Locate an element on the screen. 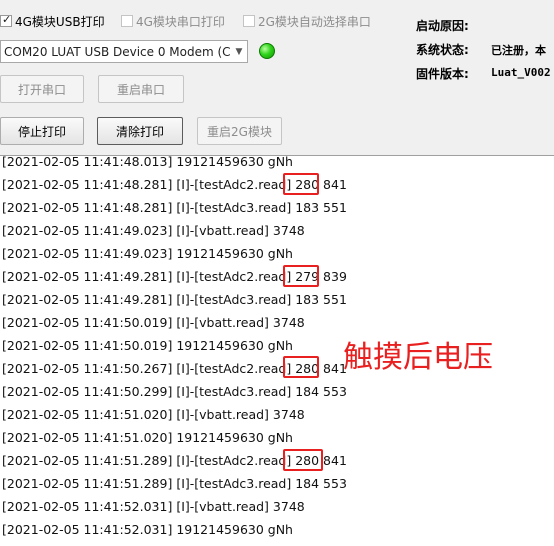 The height and width of the screenshot is (546, 554). restart-2g-button: 重启2G模块 is located at coordinates (239, 131).